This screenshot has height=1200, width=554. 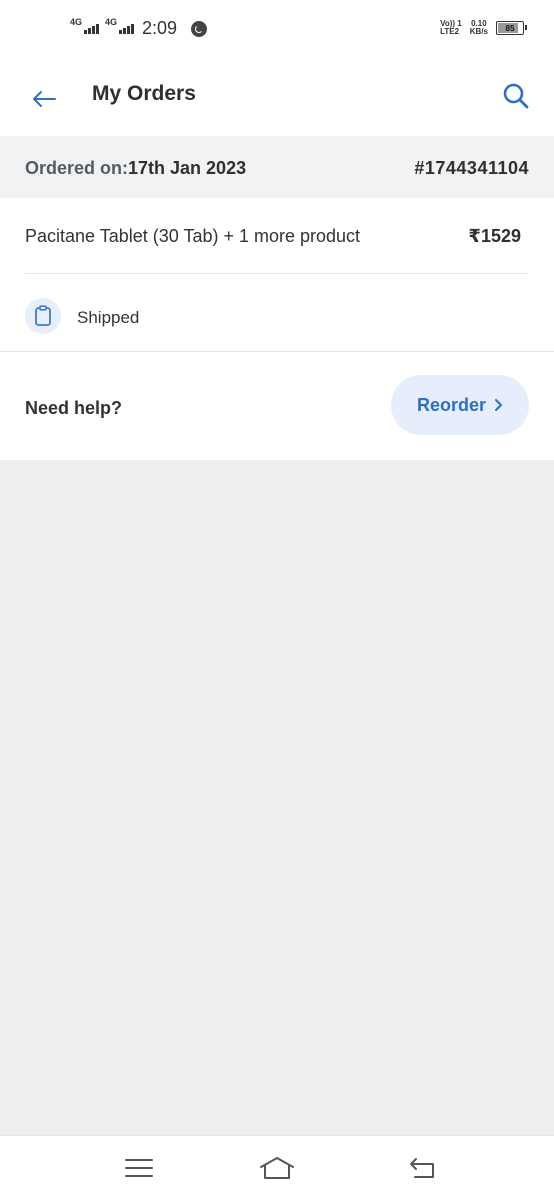 I want to click on order-status: Shipped, so click(x=108, y=317).